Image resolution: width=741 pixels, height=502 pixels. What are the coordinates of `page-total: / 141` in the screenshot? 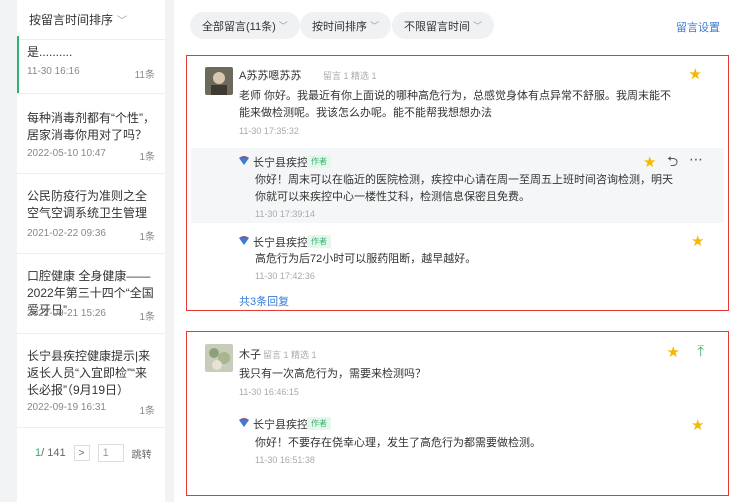 It's located at (53, 453).